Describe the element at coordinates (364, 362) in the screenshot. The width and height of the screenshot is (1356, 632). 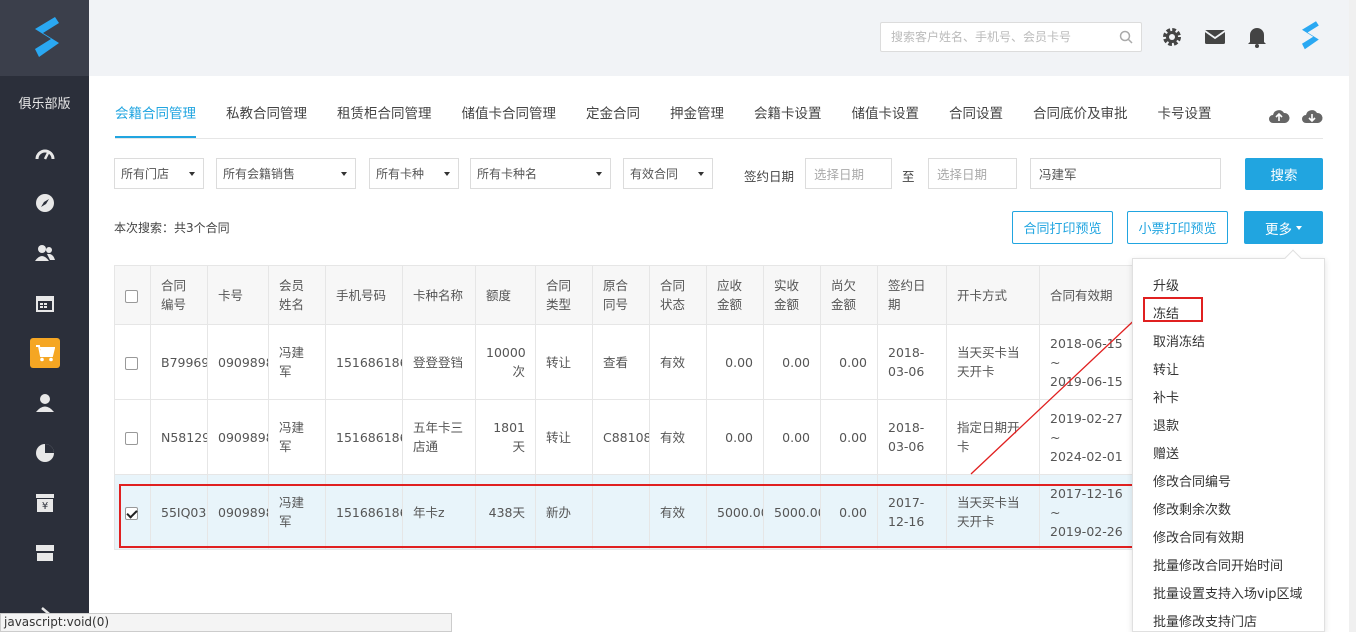
I see `phone-number: 15168618661` at that location.